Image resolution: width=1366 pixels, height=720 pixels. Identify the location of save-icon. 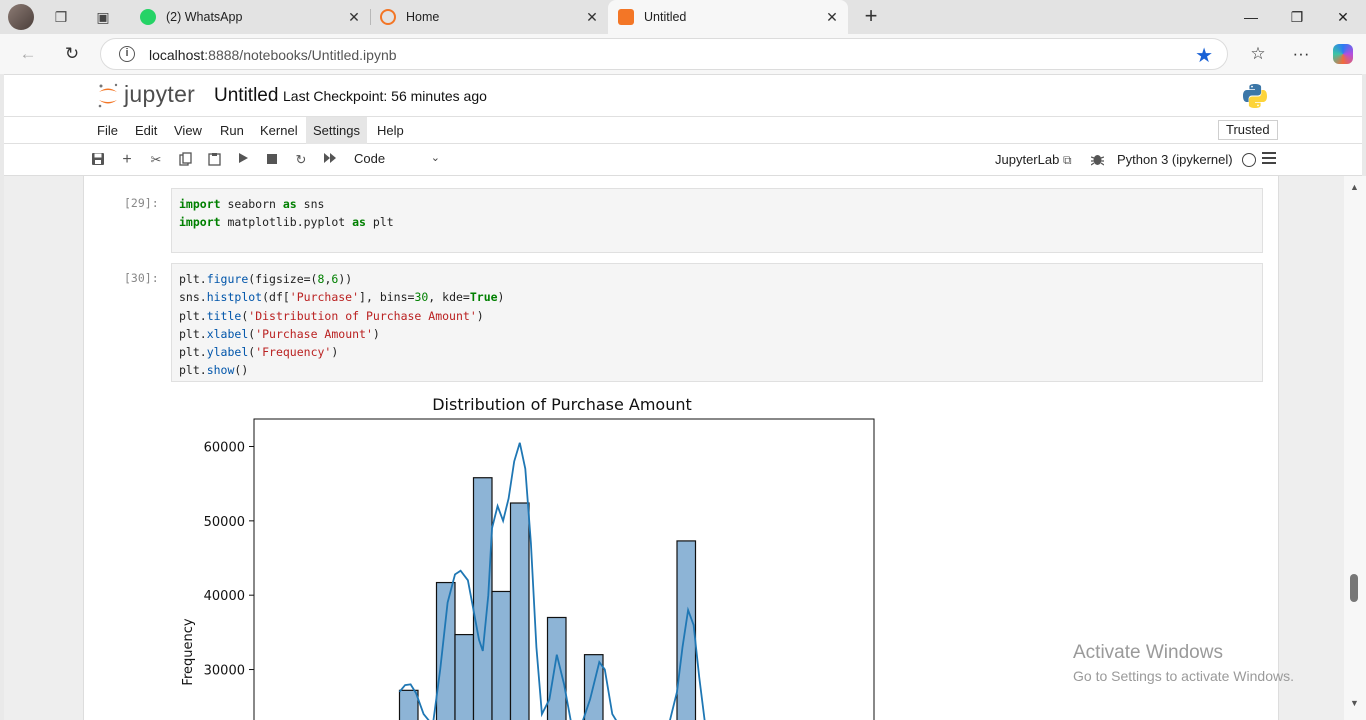
(98, 160).